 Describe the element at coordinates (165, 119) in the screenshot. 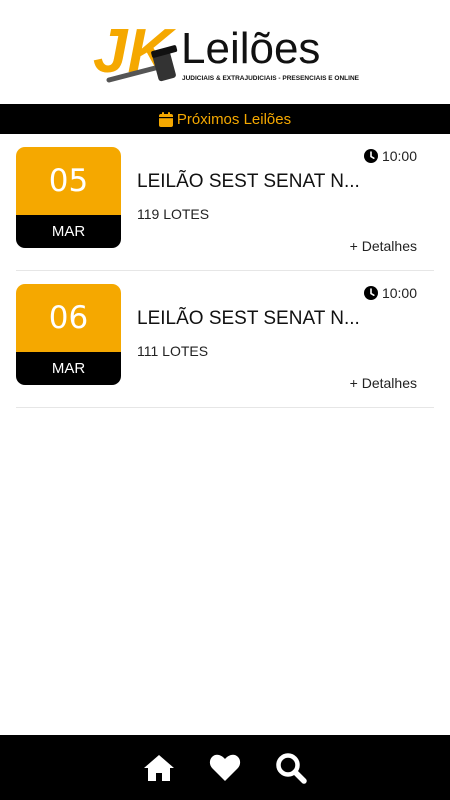

I see `calendar-icon` at that location.